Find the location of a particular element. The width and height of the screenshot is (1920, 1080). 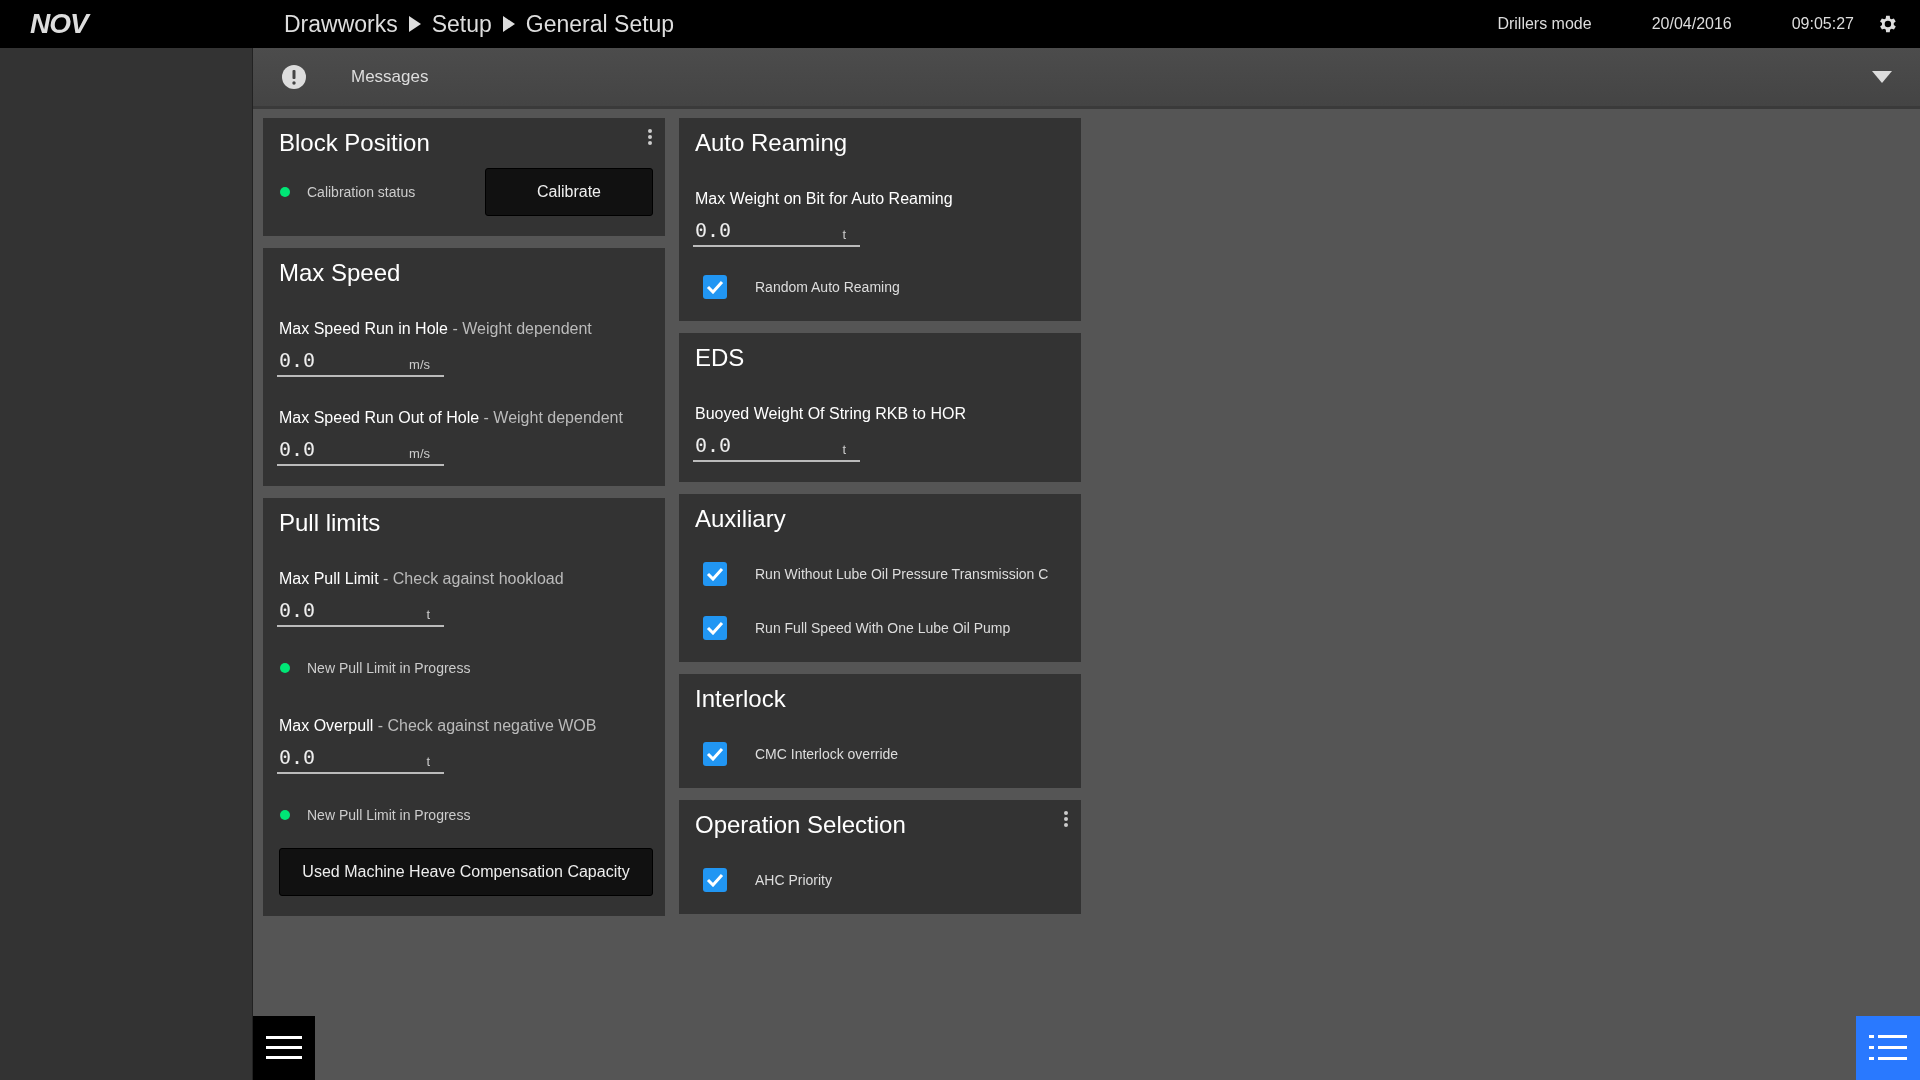

breadcrumb: General Setup is located at coordinates (600, 24).